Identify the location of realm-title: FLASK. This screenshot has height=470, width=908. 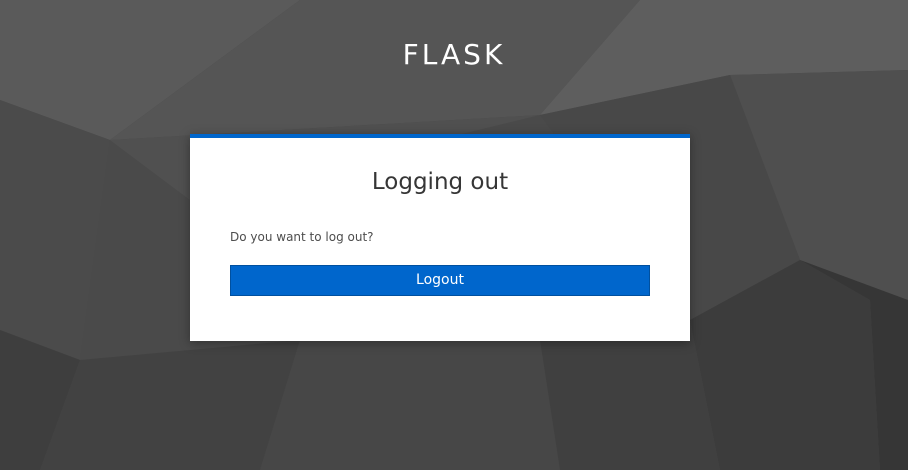
(454, 54).